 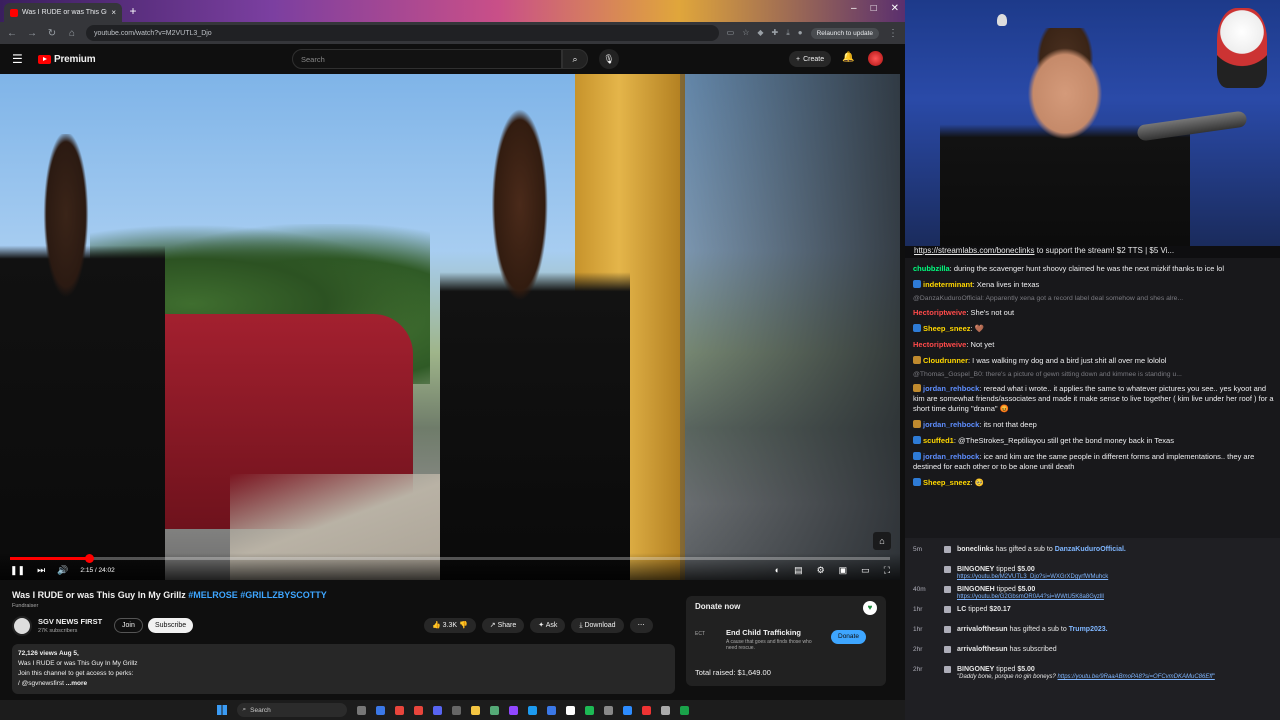 I want to click on miniplayer-icon: ▣, so click(x=843, y=570).